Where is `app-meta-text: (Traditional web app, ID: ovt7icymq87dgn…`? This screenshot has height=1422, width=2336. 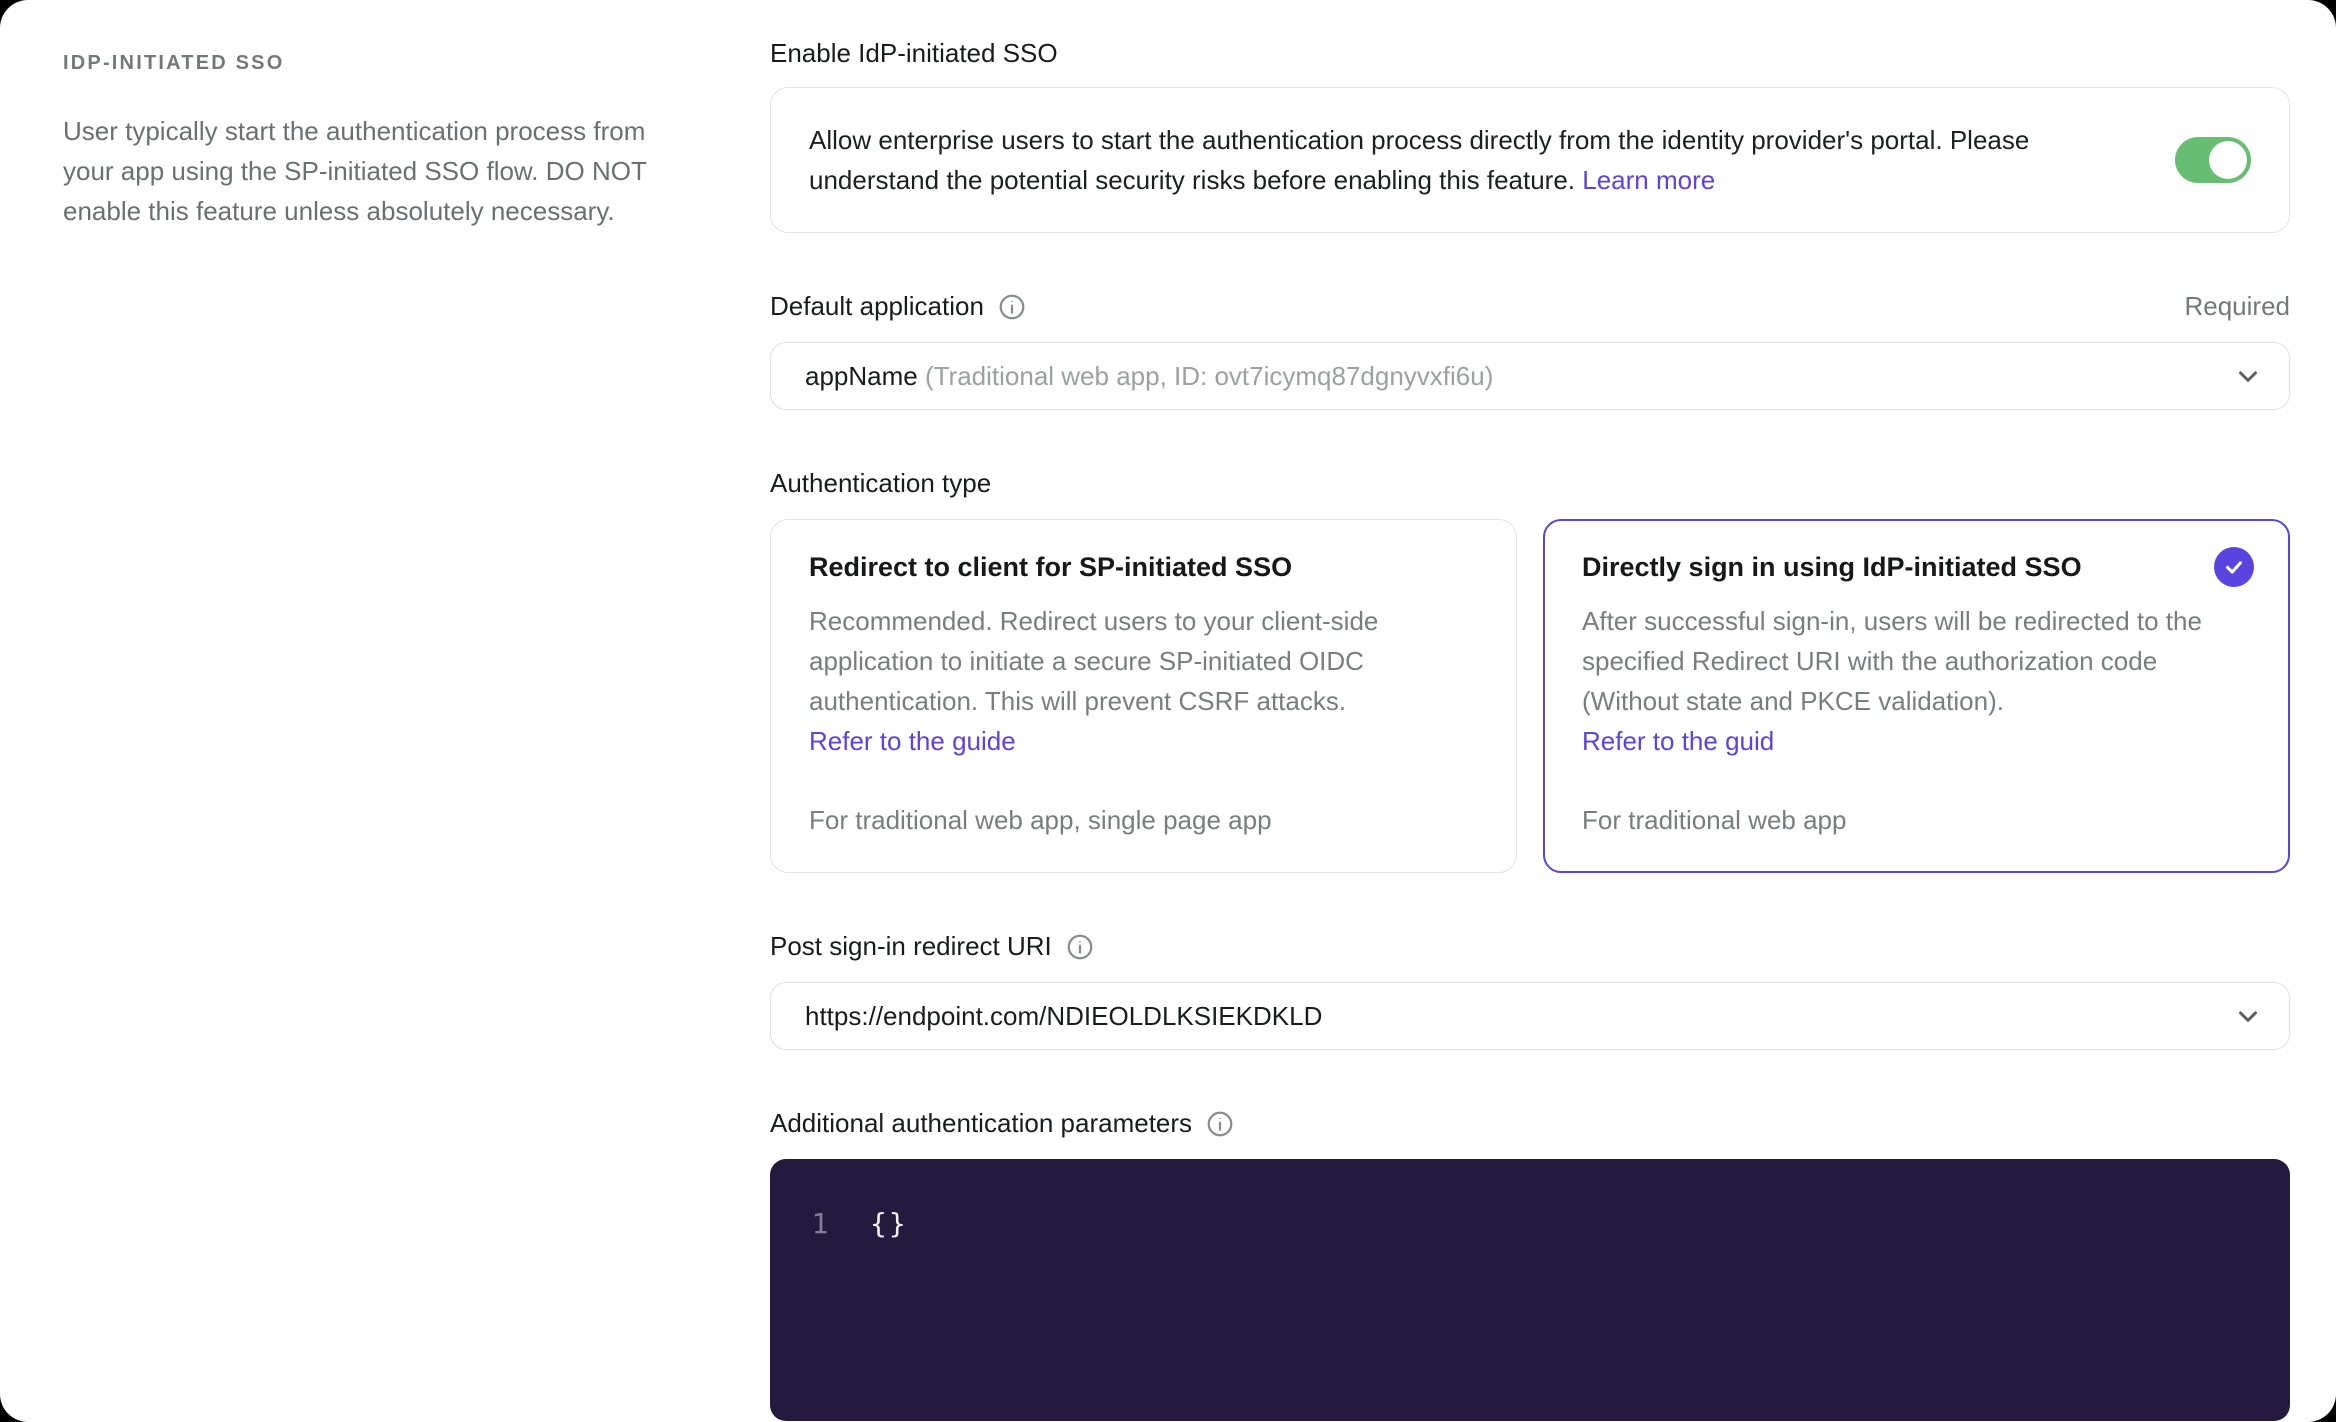
app-meta-text: (Traditional web app, ID: ovt7icymq87dgn… is located at coordinates (1209, 375).